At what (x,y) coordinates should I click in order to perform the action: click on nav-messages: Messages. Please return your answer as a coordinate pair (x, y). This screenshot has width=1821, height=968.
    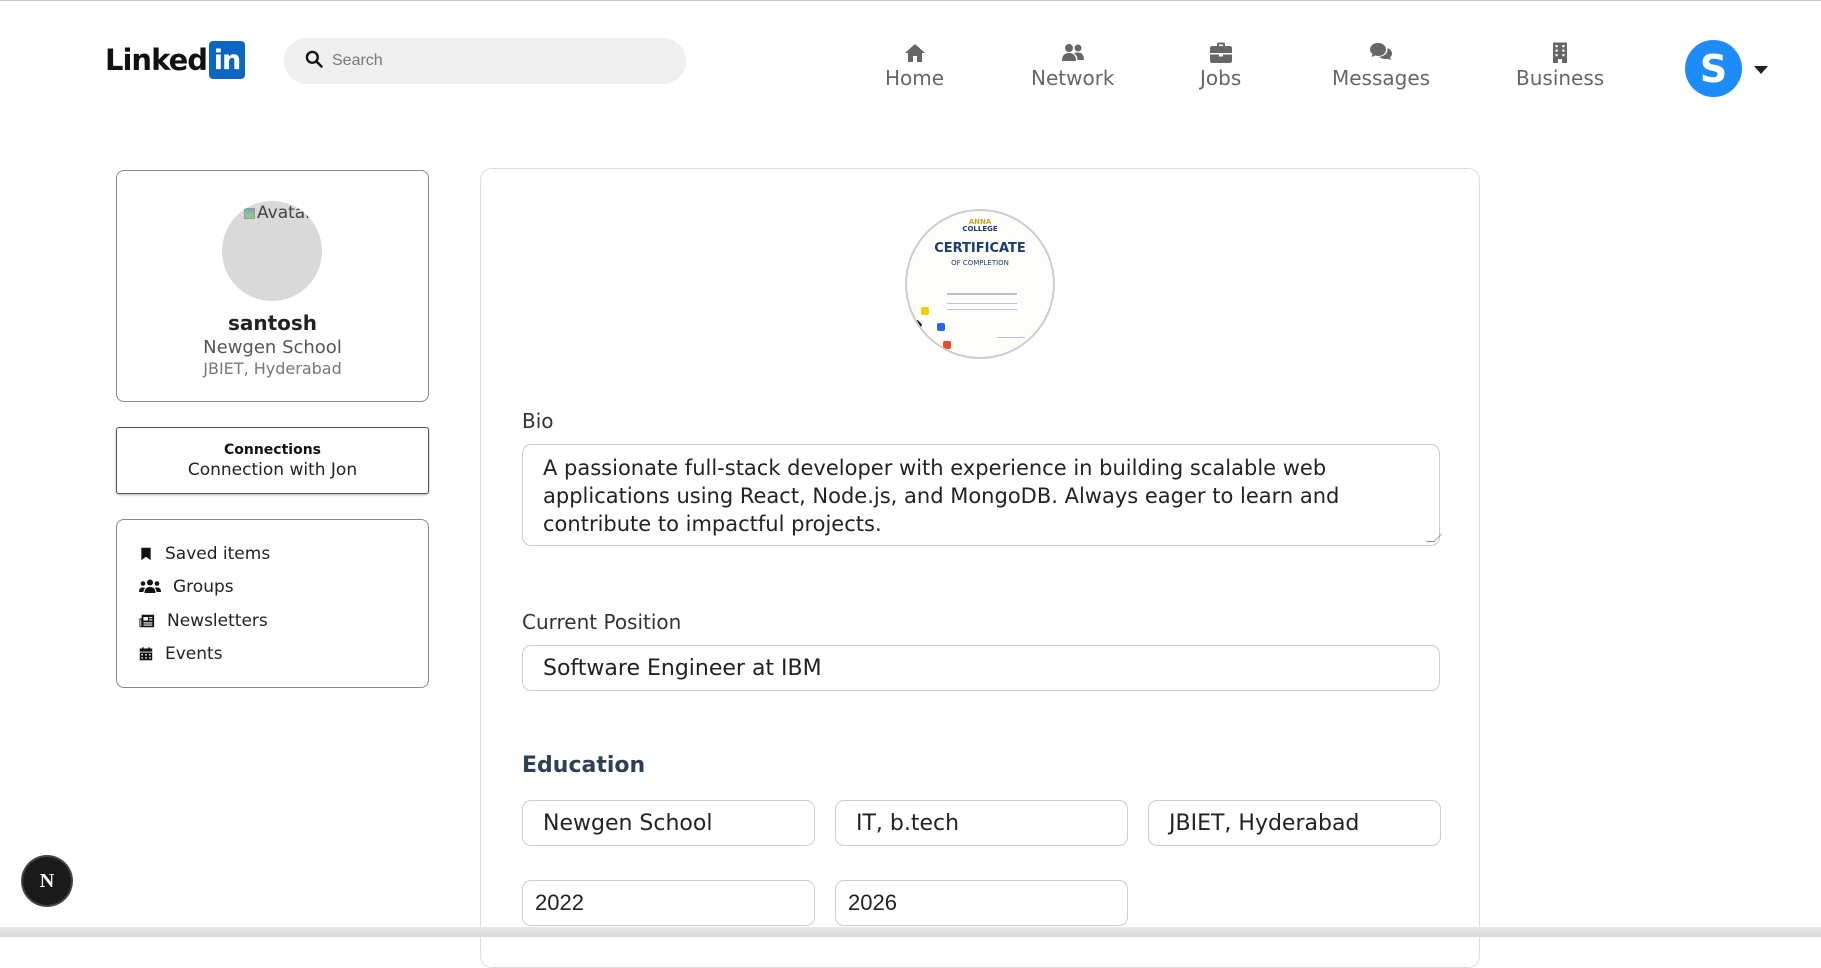
    Looking at the image, I should click on (1381, 66).